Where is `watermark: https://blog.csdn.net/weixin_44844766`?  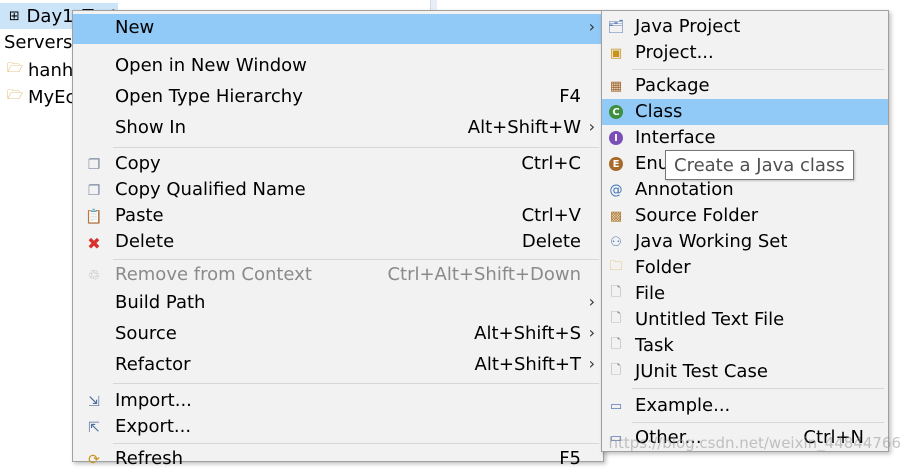 watermark: https://blog.csdn.net/weixin_44844766 is located at coordinates (754, 443).